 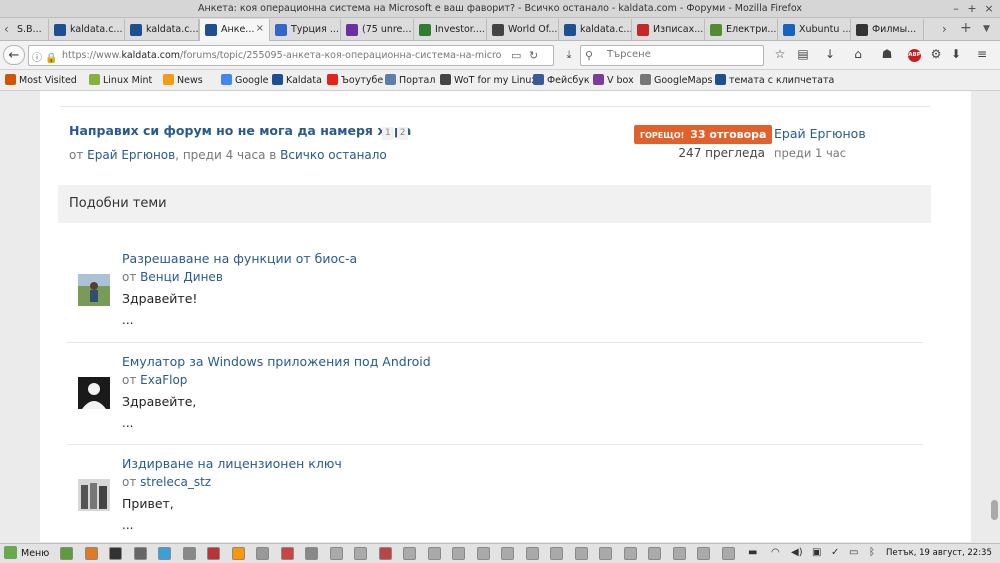 What do you see at coordinates (569, 55) in the screenshot?
I see `download-arrow-icon: ⤓` at bounding box center [569, 55].